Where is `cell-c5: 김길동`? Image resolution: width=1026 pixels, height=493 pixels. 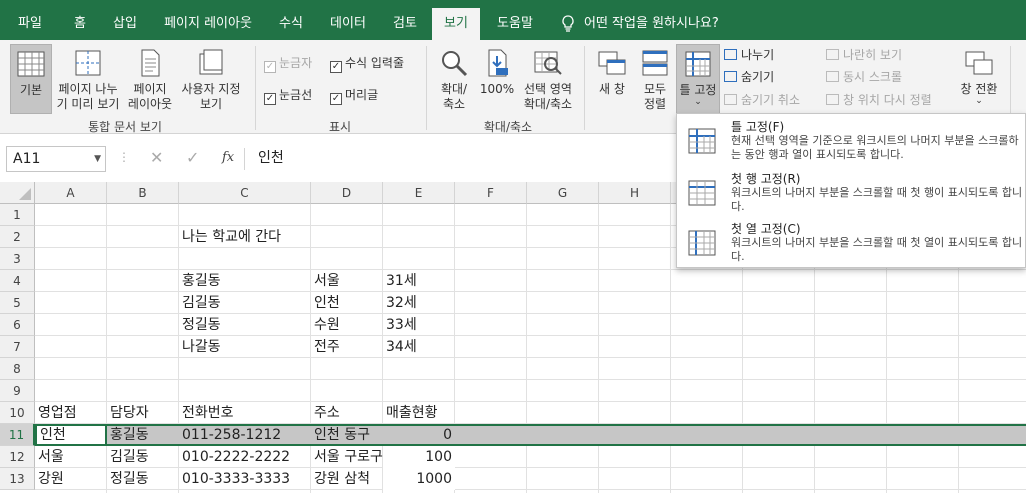 cell-c5: 김길동 is located at coordinates (245, 303).